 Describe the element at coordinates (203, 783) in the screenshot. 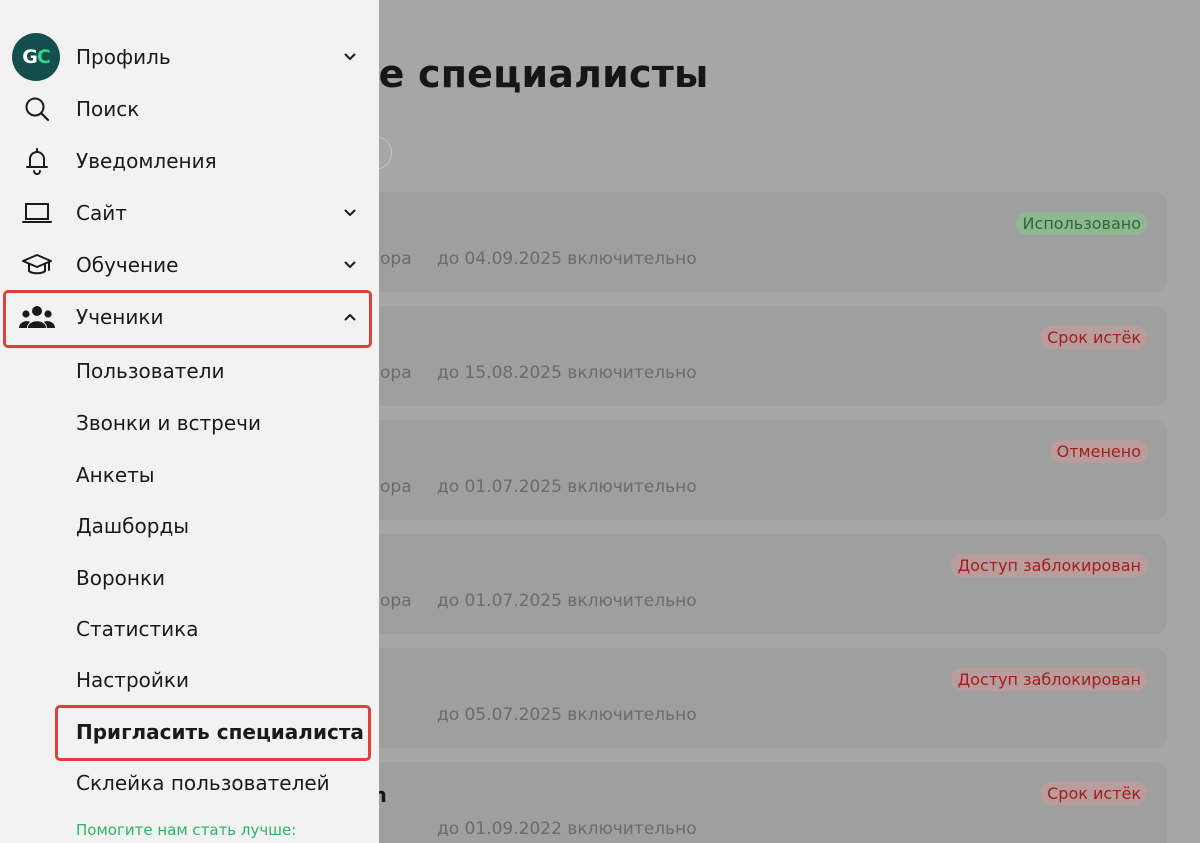

I see `submenu-item-merge-users: Склейка пользователей` at that location.